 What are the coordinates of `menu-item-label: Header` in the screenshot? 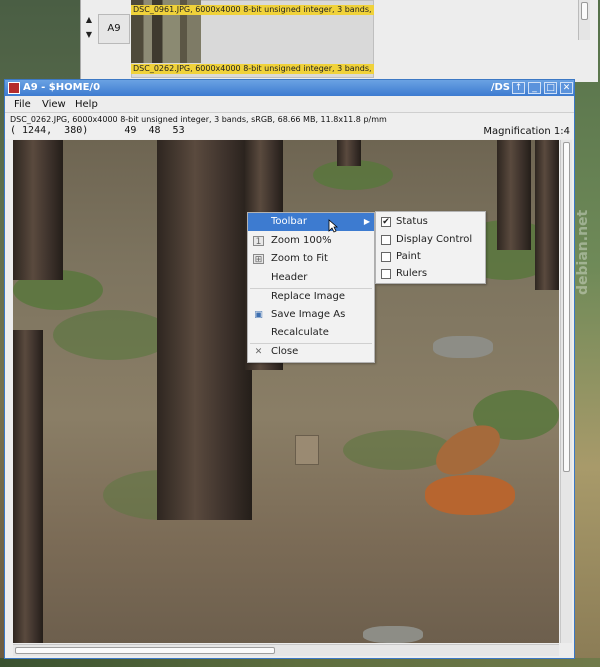 It's located at (289, 277).